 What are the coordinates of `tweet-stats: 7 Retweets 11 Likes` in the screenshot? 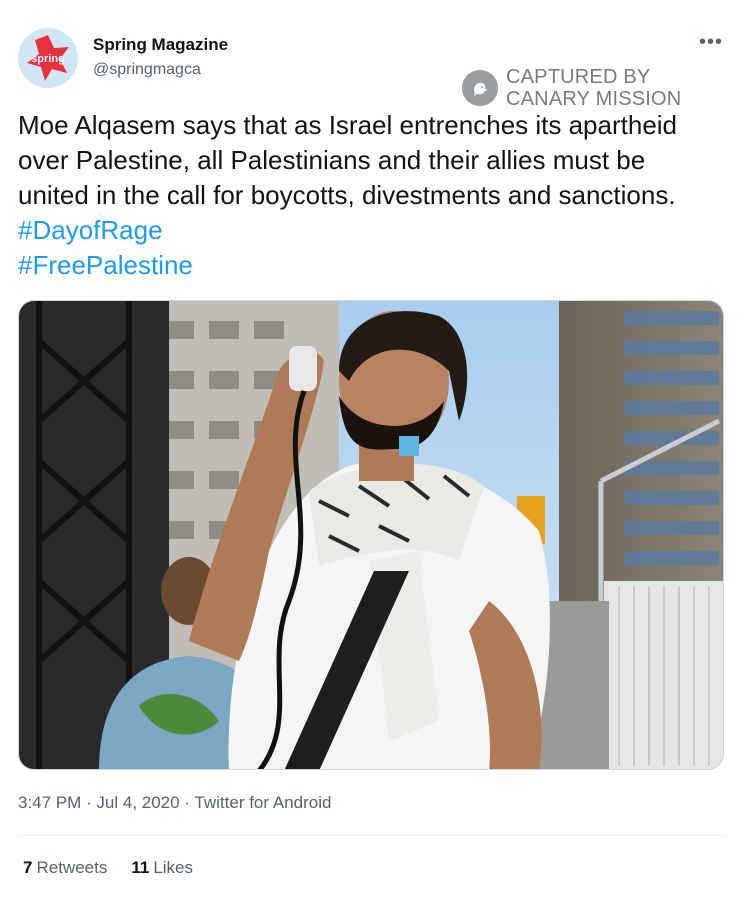 It's located at (108, 868).